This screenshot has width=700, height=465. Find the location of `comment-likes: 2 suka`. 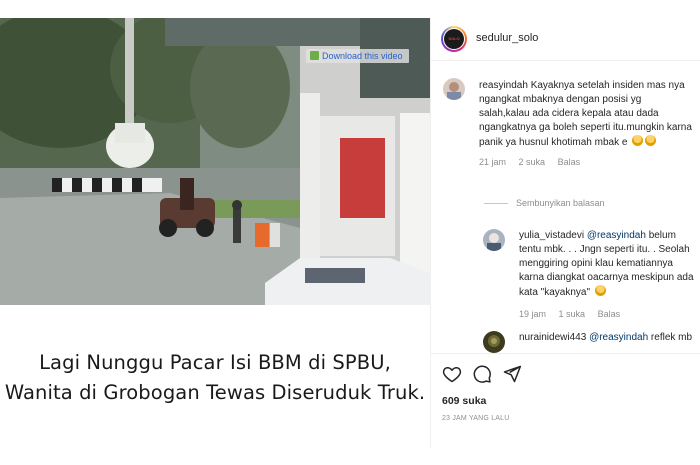

comment-likes: 2 suka is located at coordinates (532, 162).